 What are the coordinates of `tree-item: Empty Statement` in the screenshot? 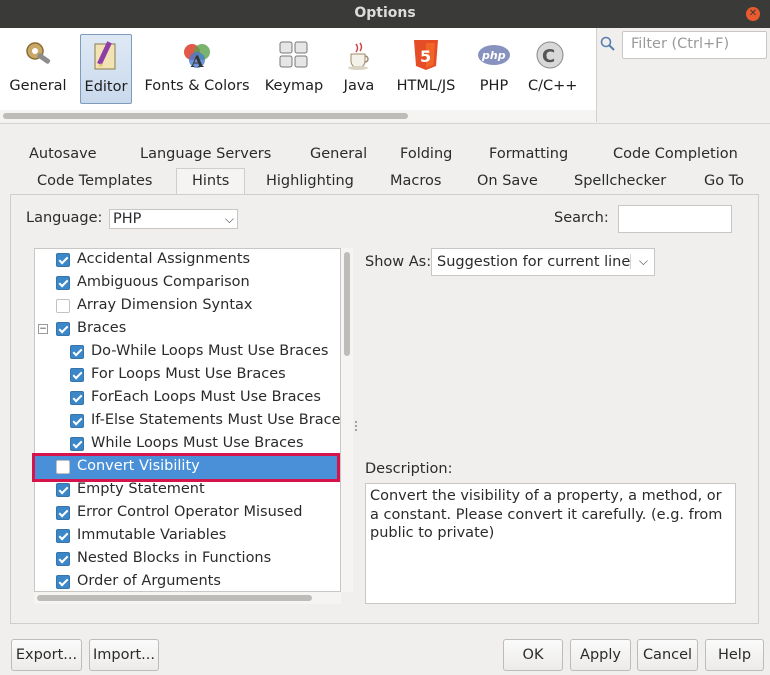 It's located at (187, 490).